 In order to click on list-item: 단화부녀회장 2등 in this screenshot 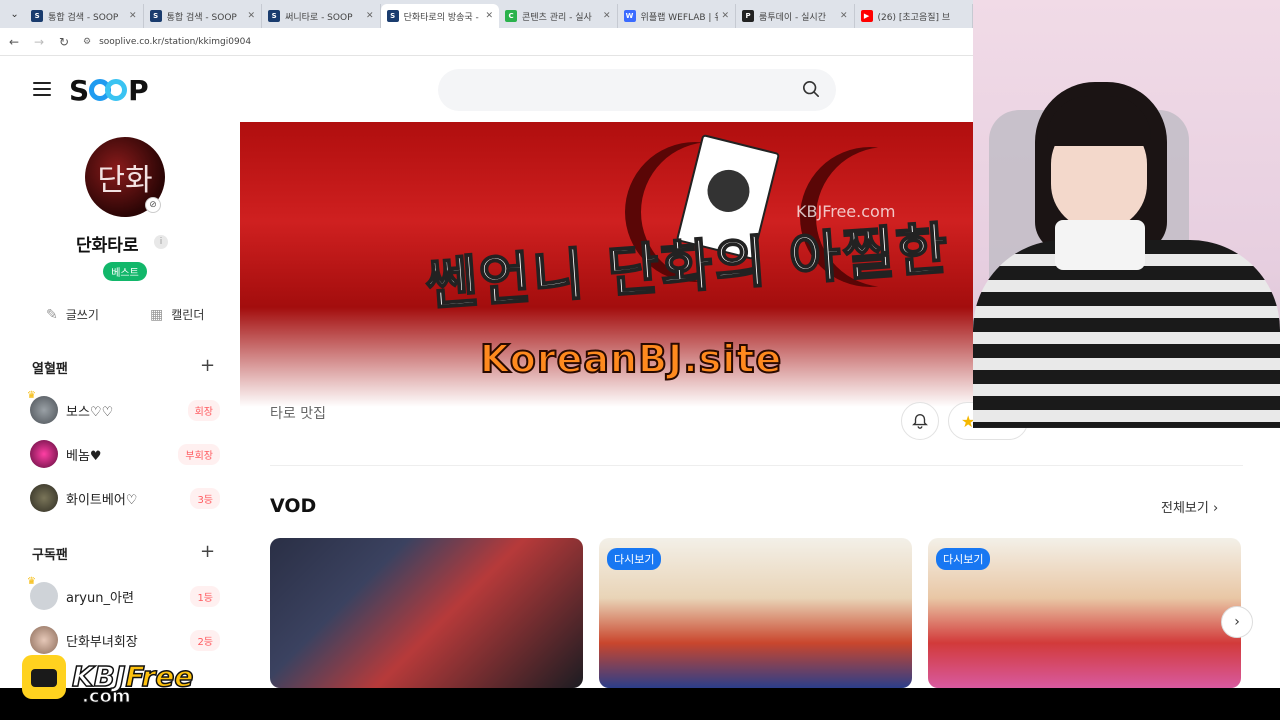, I will do `click(125, 640)`.